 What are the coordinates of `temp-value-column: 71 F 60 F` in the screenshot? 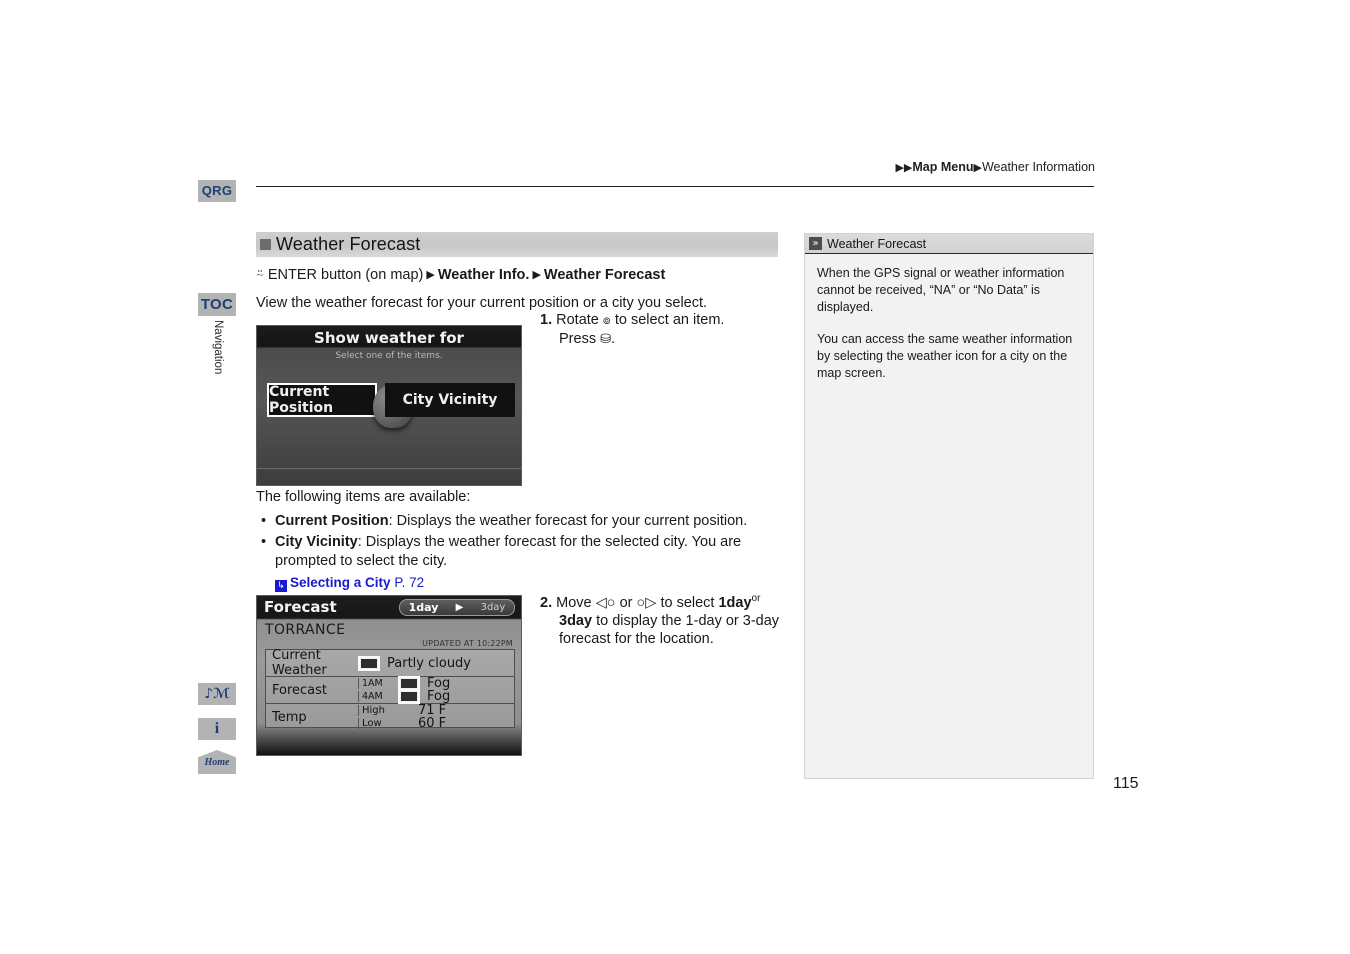 It's located at (422, 717).